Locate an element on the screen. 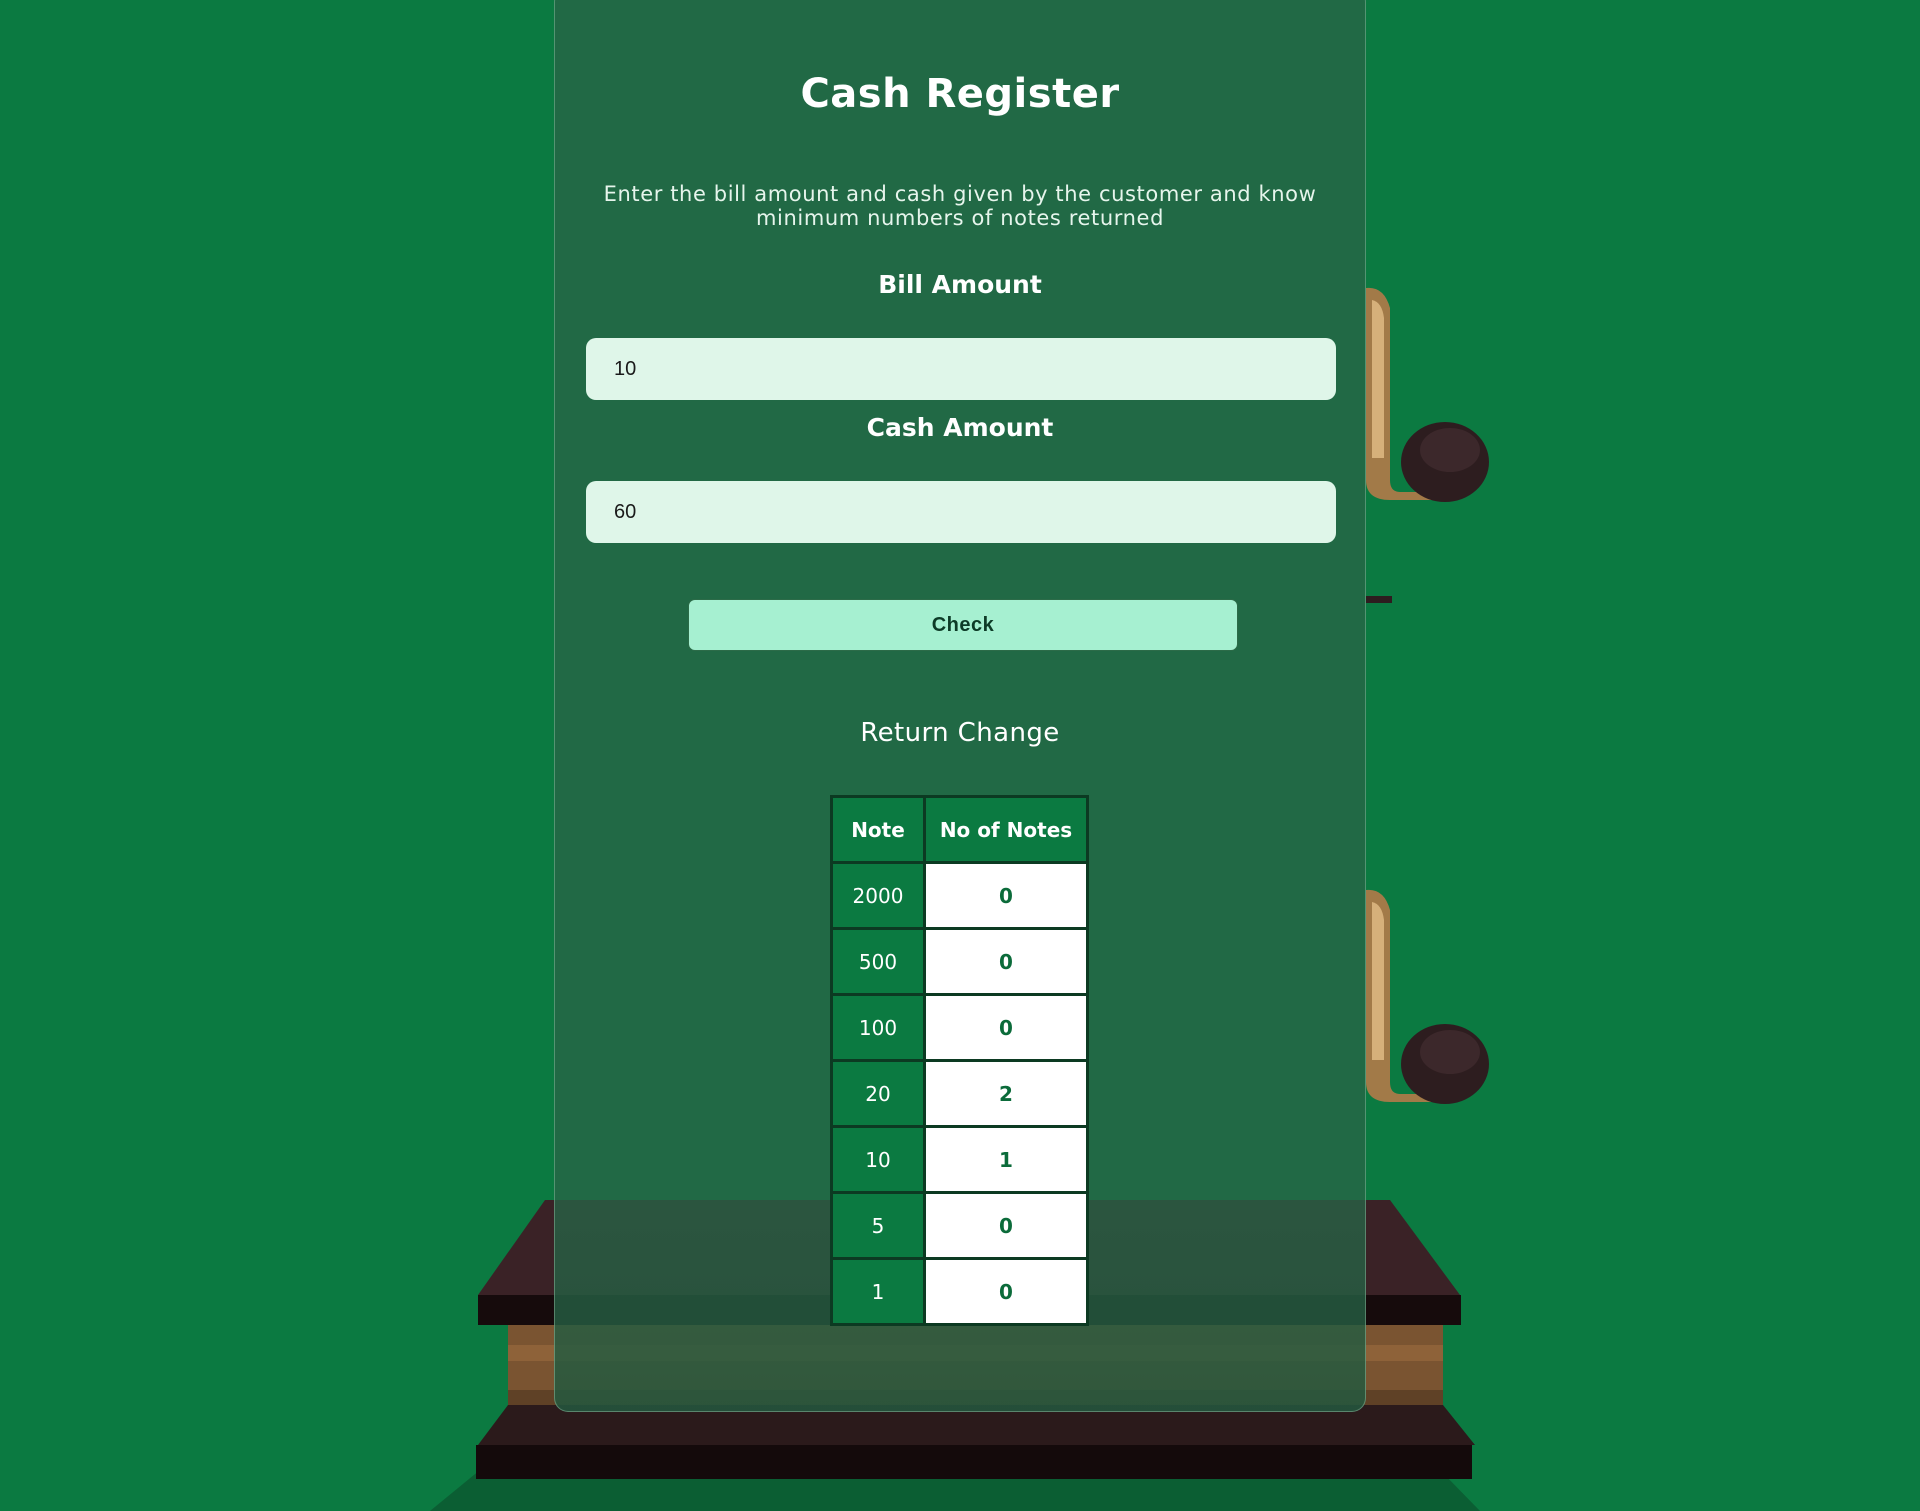 Image resolution: width=1920 pixels, height=1511 pixels. bill-amount-input is located at coordinates (961, 369).